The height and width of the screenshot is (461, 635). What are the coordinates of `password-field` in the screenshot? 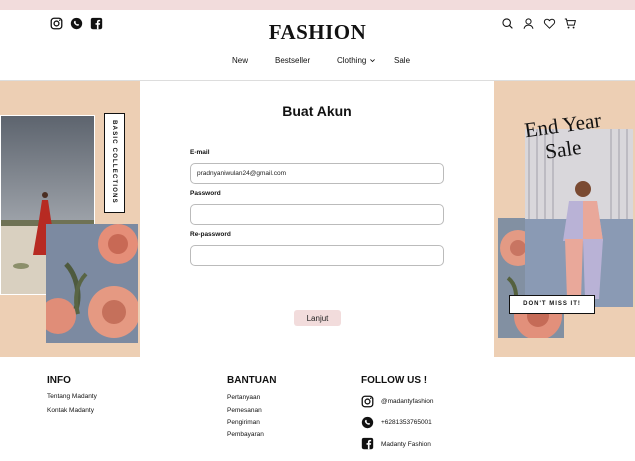 It's located at (317, 214).